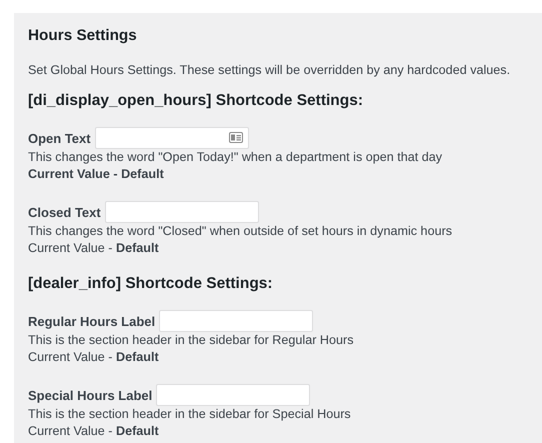  I want to click on field-label: Open Text, so click(59, 138).